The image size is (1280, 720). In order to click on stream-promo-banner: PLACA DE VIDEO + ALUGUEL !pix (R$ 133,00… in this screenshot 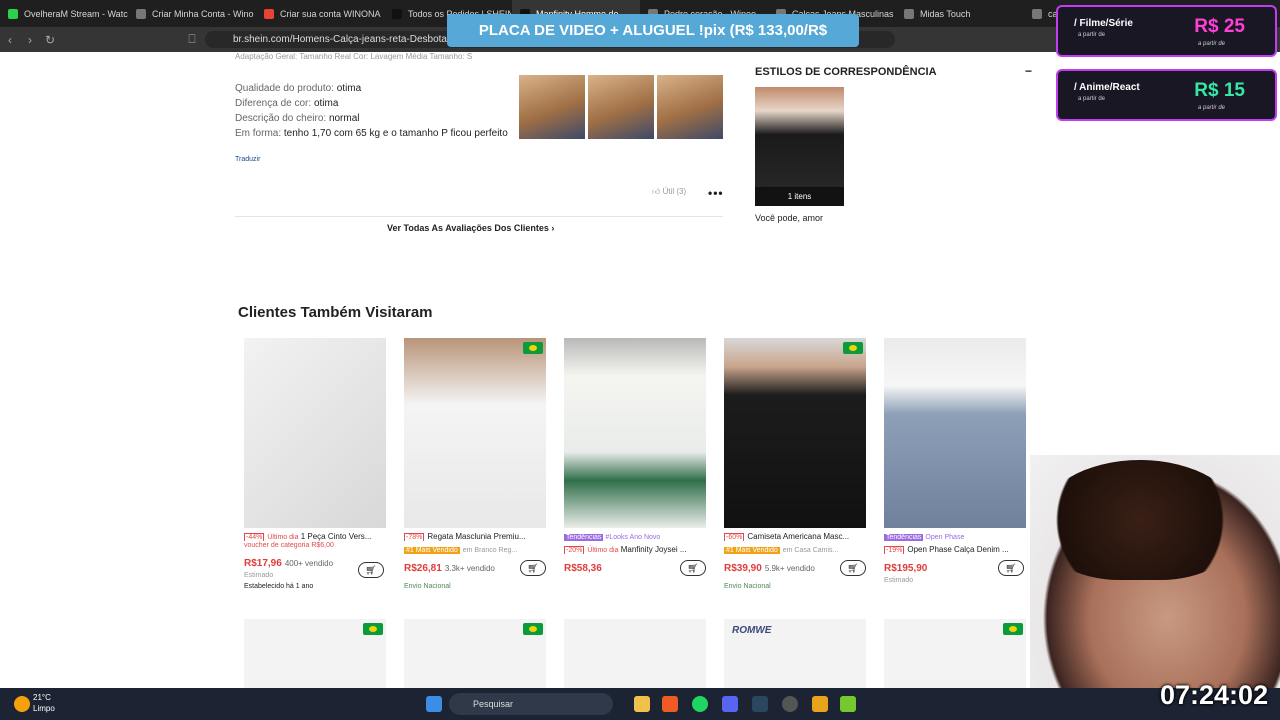, I will do `click(653, 43)`.